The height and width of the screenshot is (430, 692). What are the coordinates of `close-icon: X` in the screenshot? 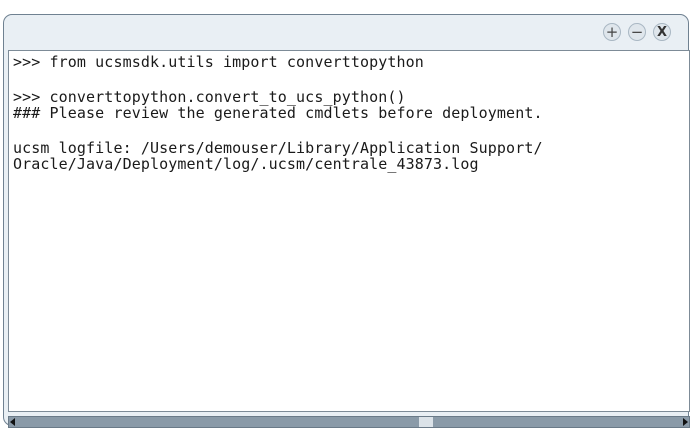 It's located at (662, 32).